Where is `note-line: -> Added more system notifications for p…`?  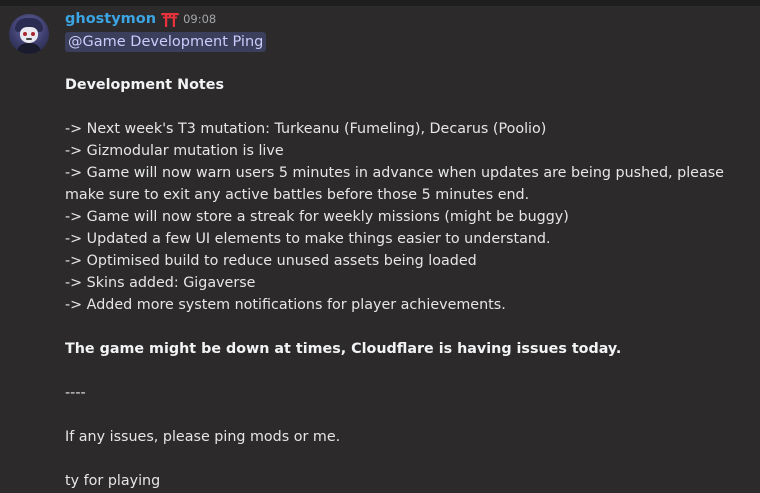 note-line: -> Added more system notifications for p… is located at coordinates (285, 305).